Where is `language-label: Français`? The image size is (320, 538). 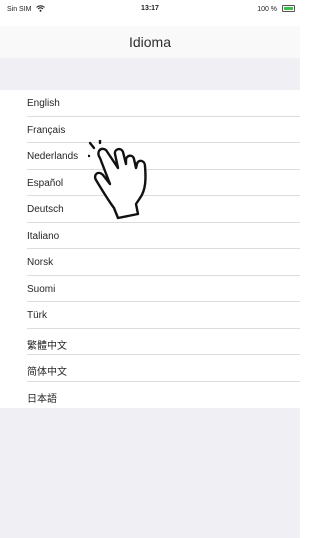 language-label: Français is located at coordinates (46, 130).